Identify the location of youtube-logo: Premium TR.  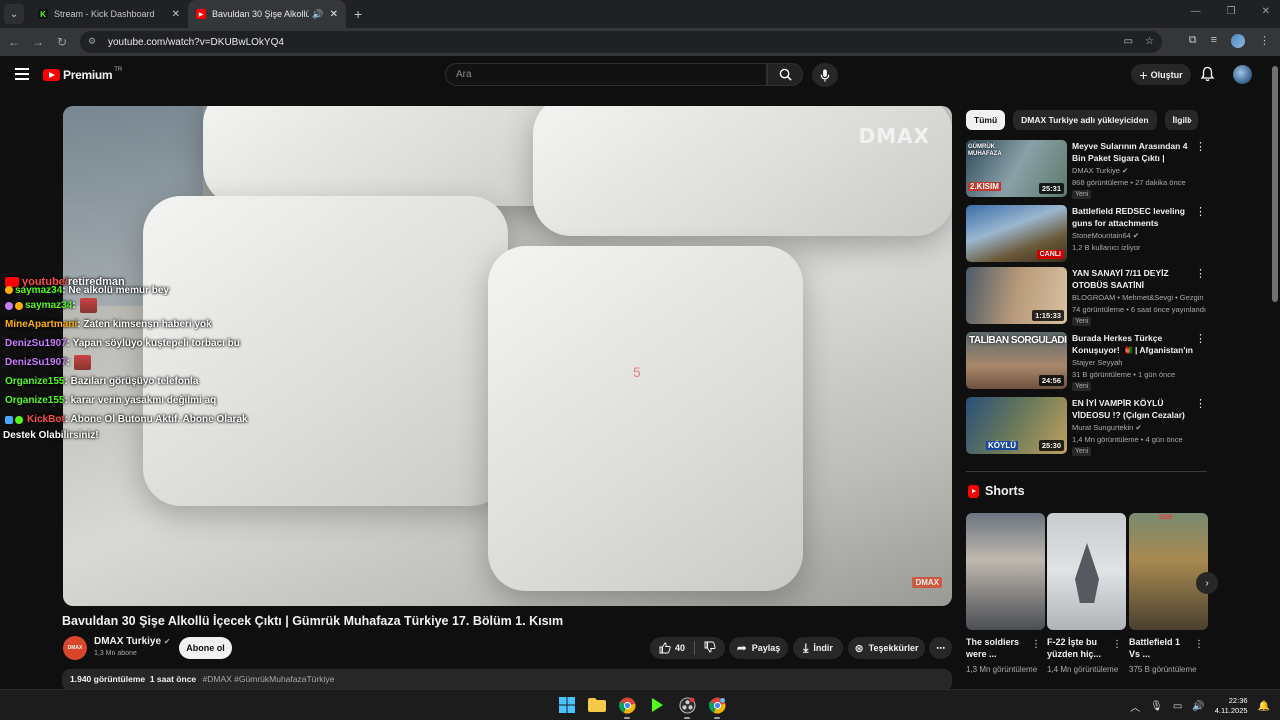
(82, 74).